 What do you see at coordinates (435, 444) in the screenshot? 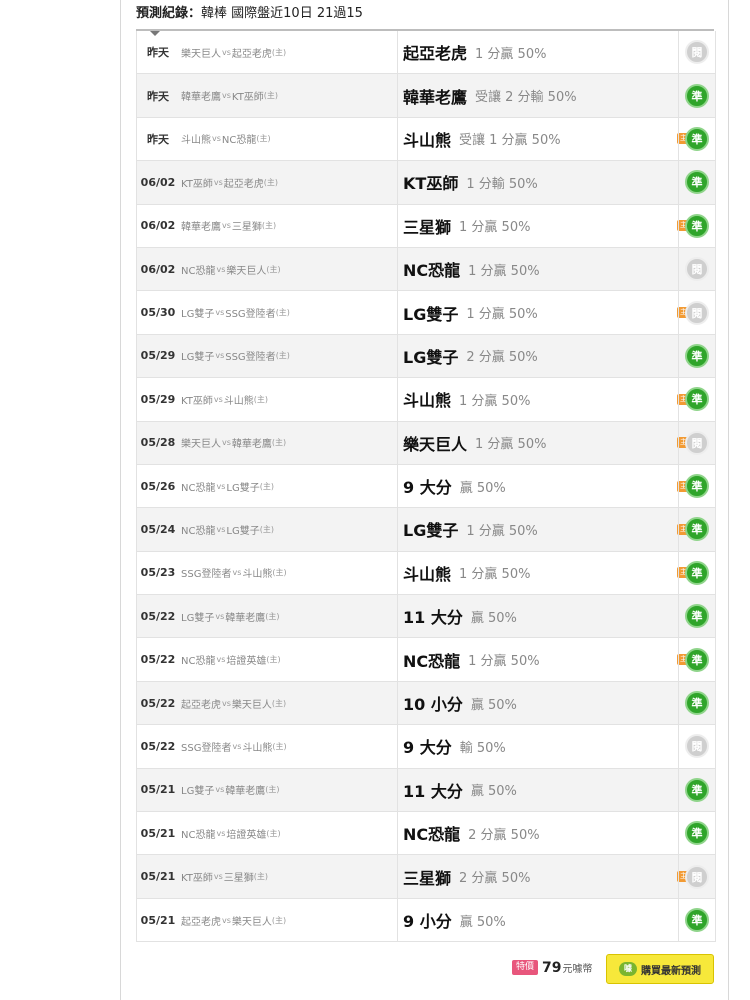
I see `pick-team: 樂天巨人` at bounding box center [435, 444].